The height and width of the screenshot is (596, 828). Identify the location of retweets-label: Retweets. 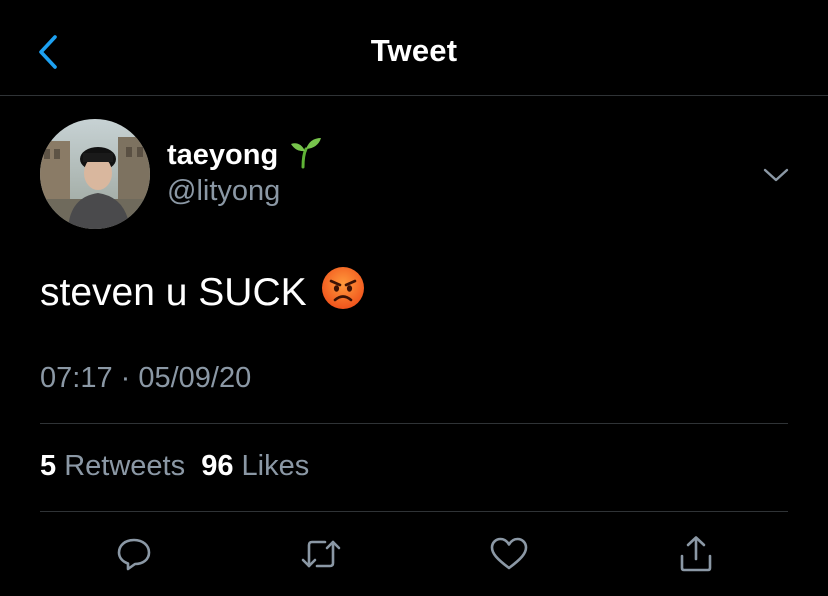
(125, 466).